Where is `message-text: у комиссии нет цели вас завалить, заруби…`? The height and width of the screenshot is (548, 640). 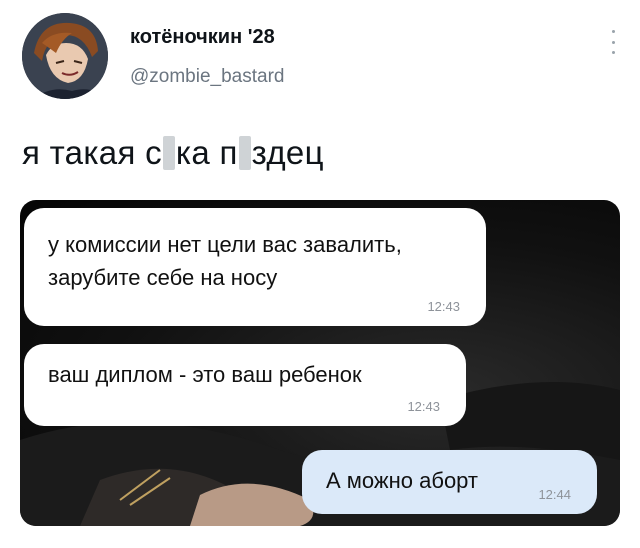
message-text: у комиссии нет цели вас завалить, заруби… is located at coordinates (225, 261).